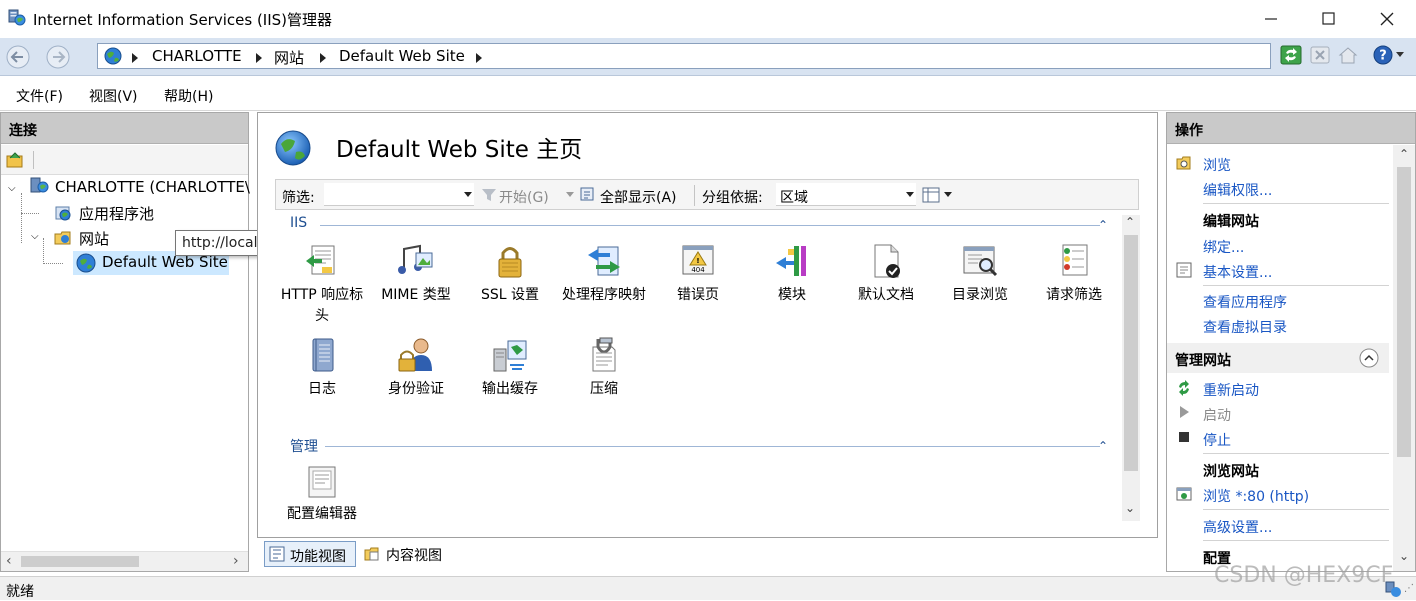  What do you see at coordinates (322, 367) in the screenshot?
I see `feature-logging: 日志` at bounding box center [322, 367].